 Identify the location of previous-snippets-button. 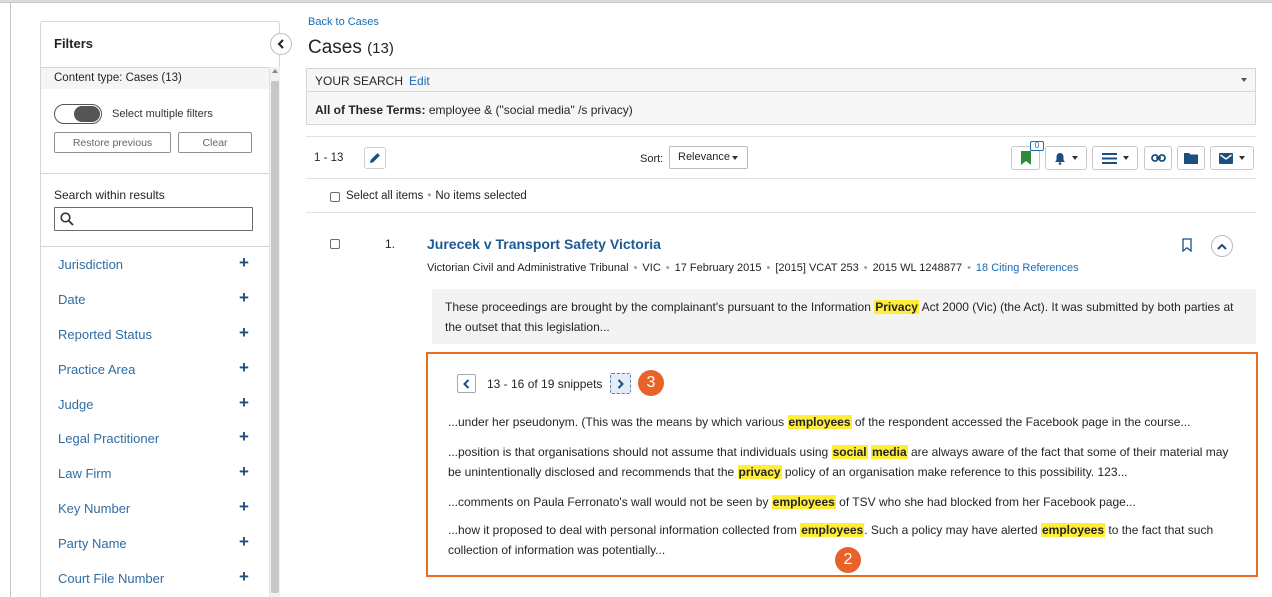
(466, 383).